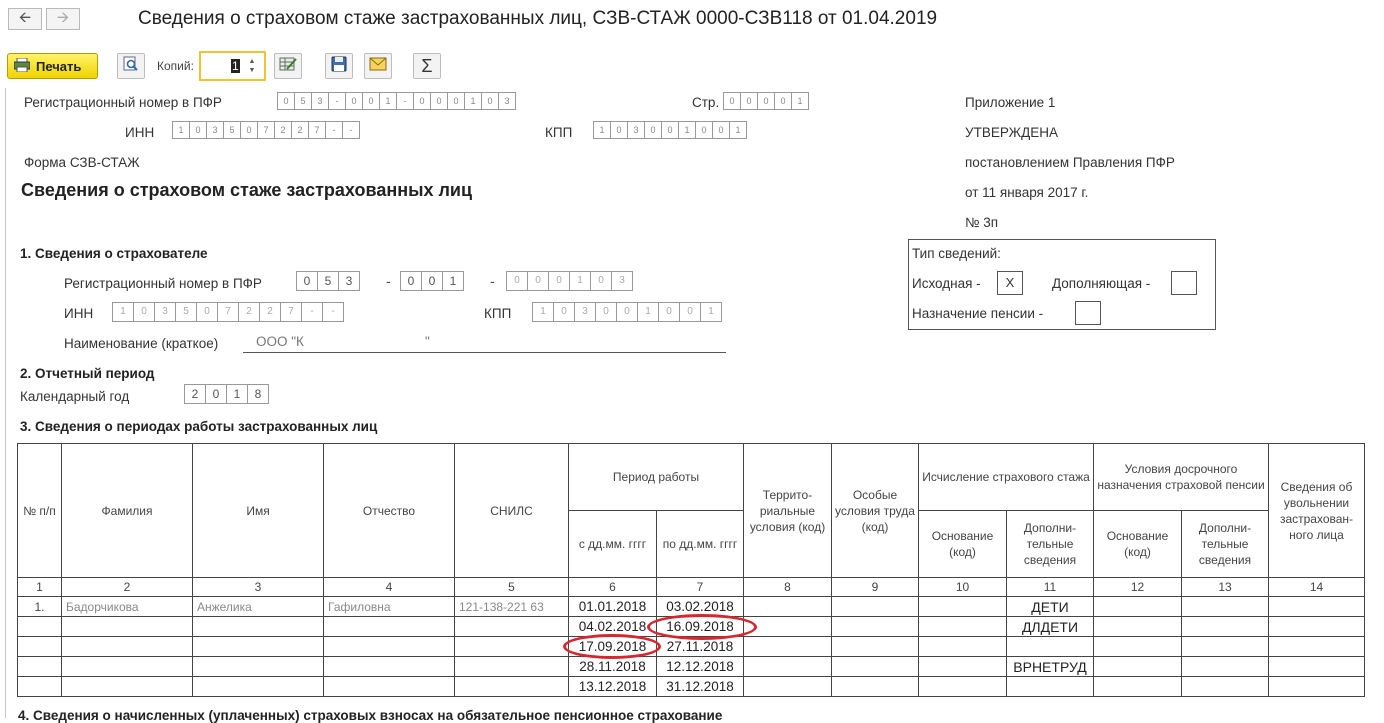 The image size is (1384, 723). What do you see at coordinates (432, 281) in the screenshot?
I see `s1-reg-cells-2: 001` at bounding box center [432, 281].